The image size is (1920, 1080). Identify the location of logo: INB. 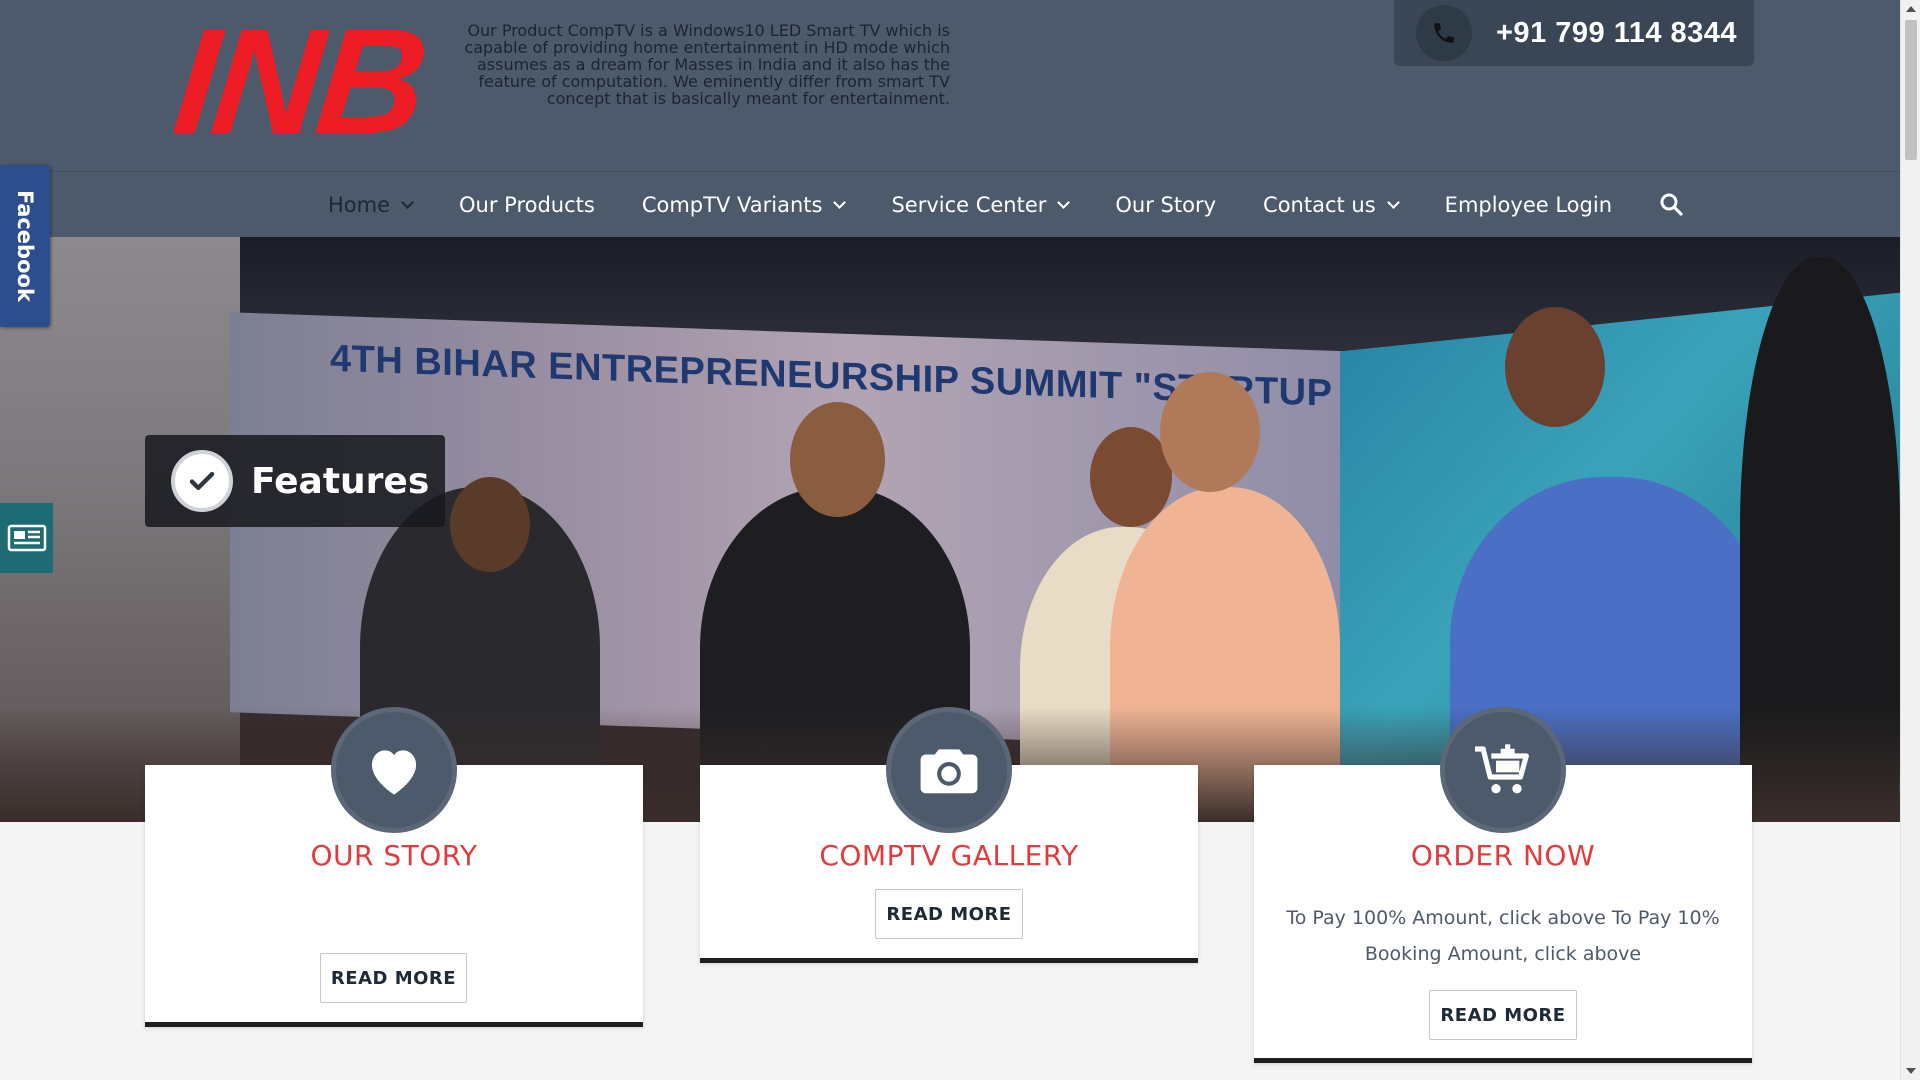
(308, 82).